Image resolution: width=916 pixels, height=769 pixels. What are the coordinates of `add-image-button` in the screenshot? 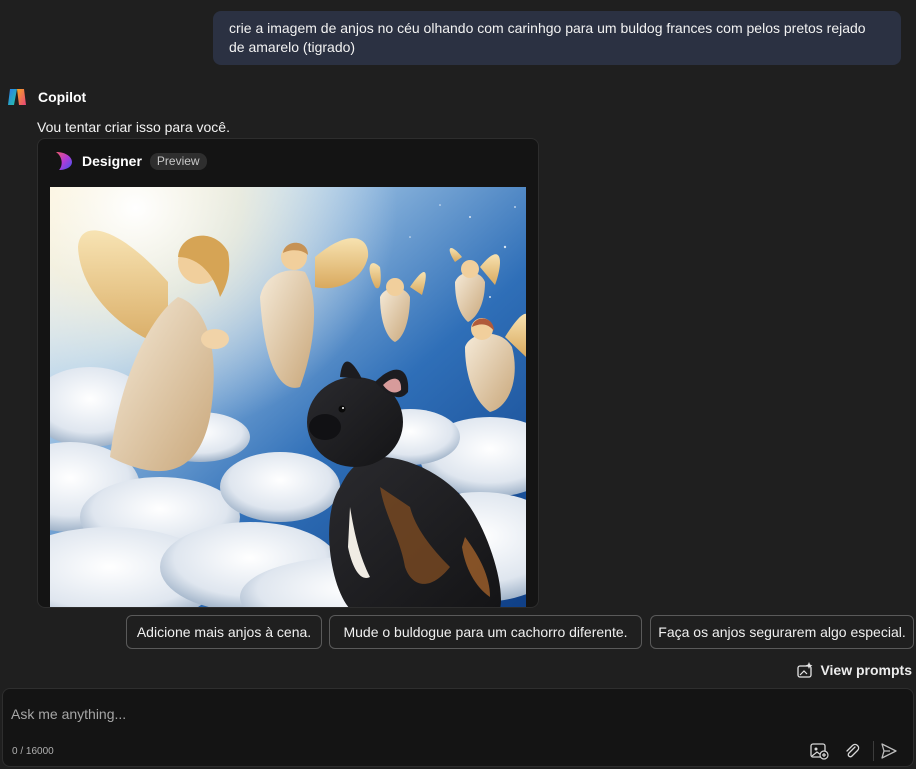 It's located at (819, 751).